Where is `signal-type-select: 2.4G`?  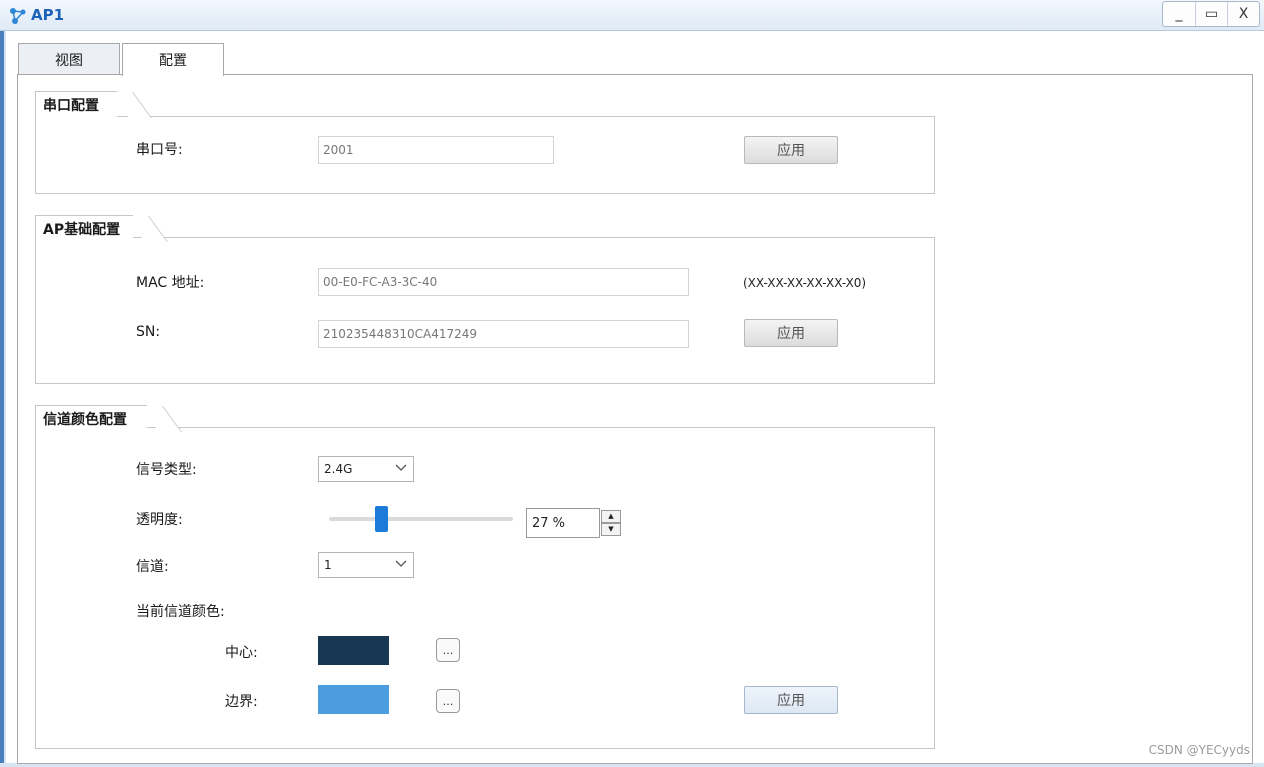 signal-type-select: 2.4G is located at coordinates (366, 469).